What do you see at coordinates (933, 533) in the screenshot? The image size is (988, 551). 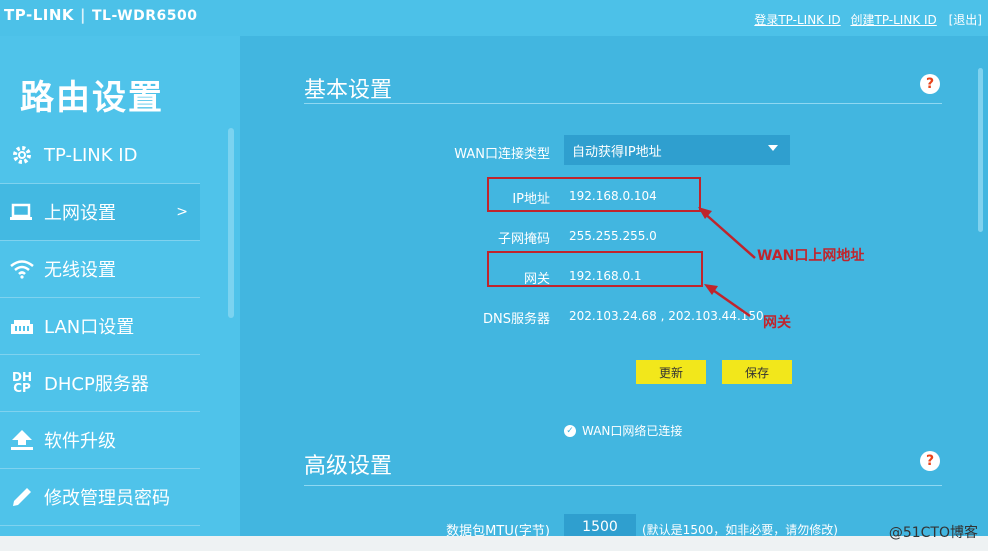 I see `watermark: @51CTO博客` at bounding box center [933, 533].